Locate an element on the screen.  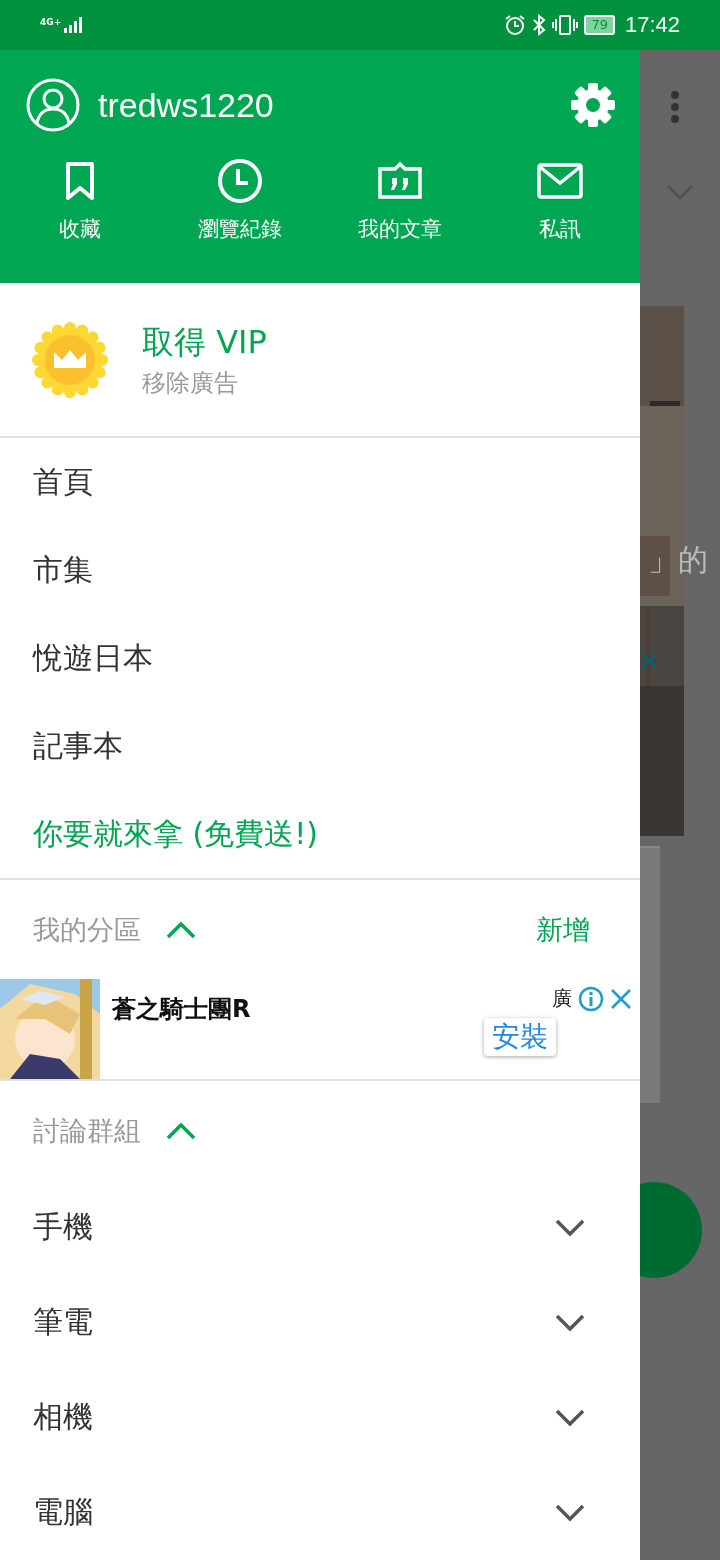
group-item: 電腦 is located at coordinates (63, 1512).